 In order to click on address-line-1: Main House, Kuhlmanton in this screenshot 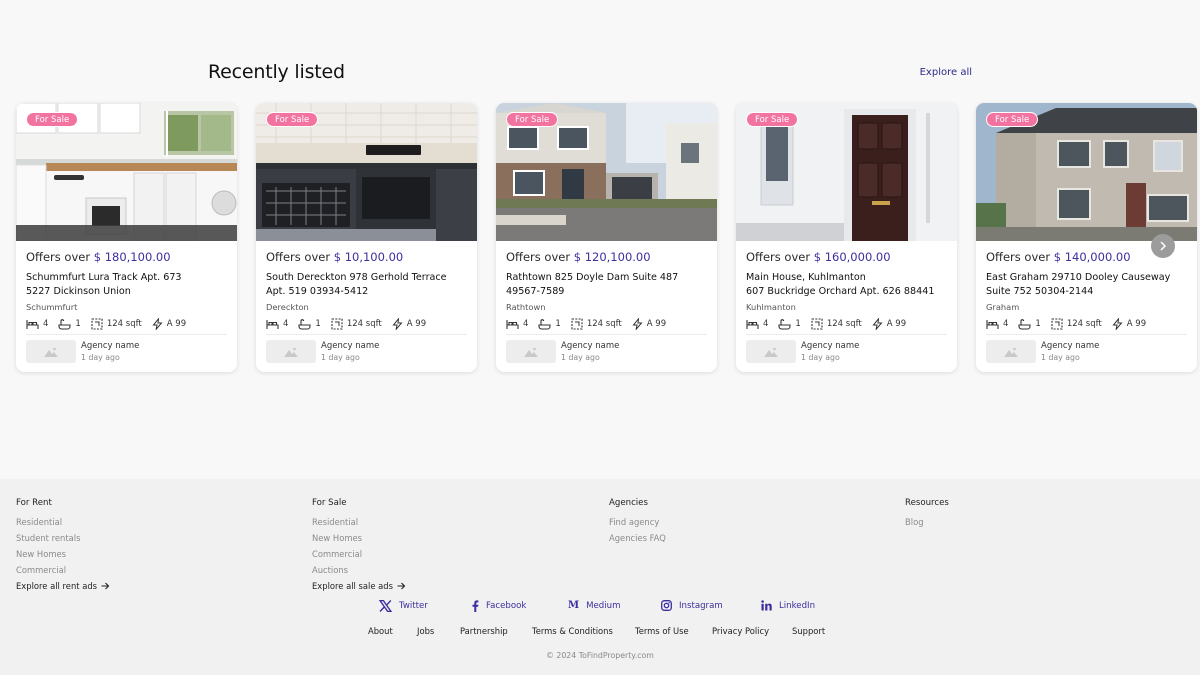, I will do `click(806, 277)`.